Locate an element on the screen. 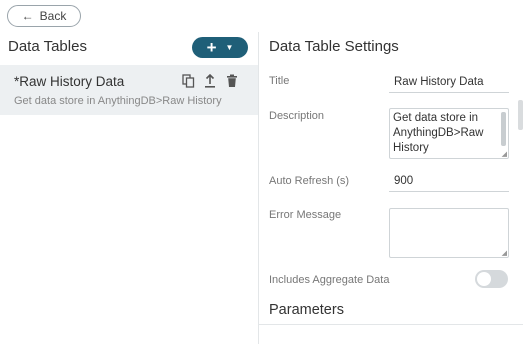 The image size is (523, 344). description-label: Description is located at coordinates (297, 116).